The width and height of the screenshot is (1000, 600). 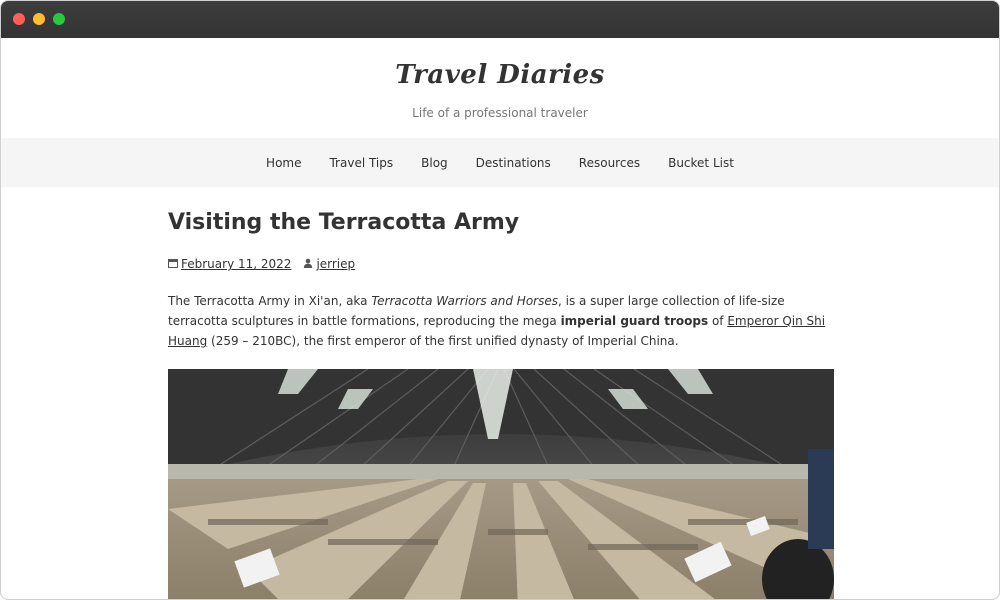 What do you see at coordinates (361, 163) in the screenshot?
I see `nav-item-travel-tips: Travel Tips` at bounding box center [361, 163].